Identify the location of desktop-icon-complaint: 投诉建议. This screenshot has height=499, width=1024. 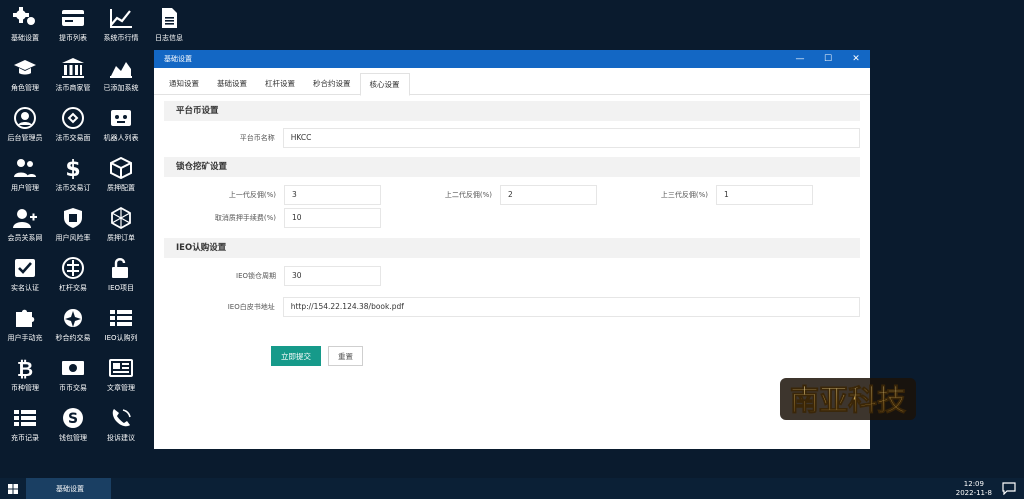
(121, 425).